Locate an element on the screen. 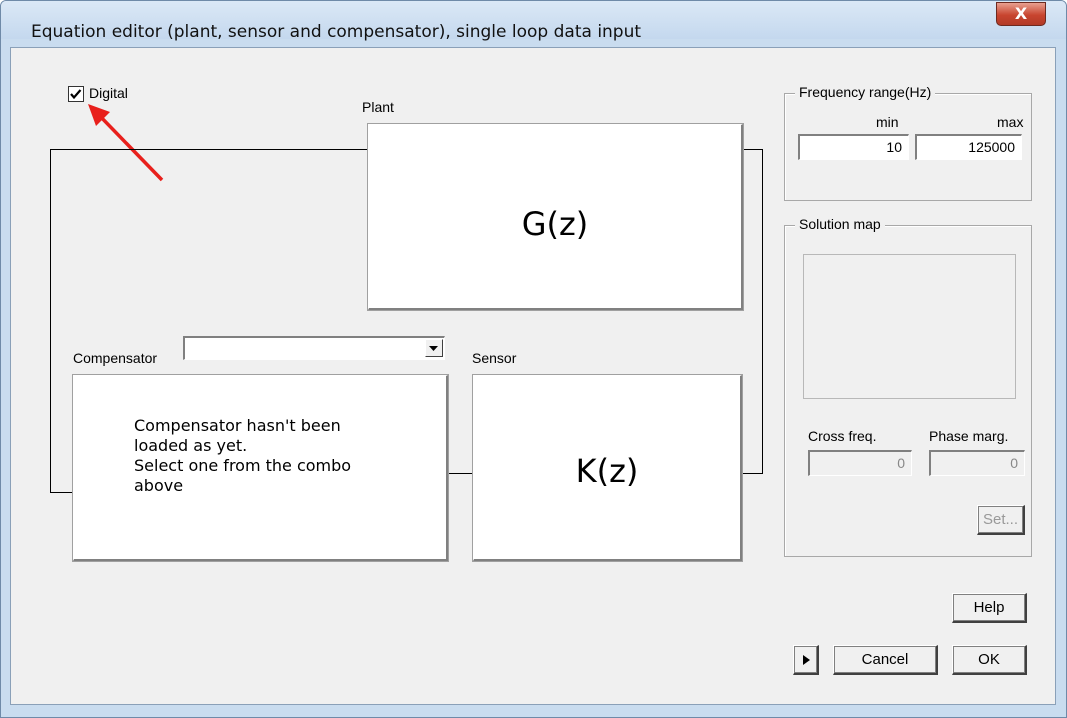 Image resolution: width=1067 pixels, height=718 pixels. wire-top-right is located at coordinates (752, 149).